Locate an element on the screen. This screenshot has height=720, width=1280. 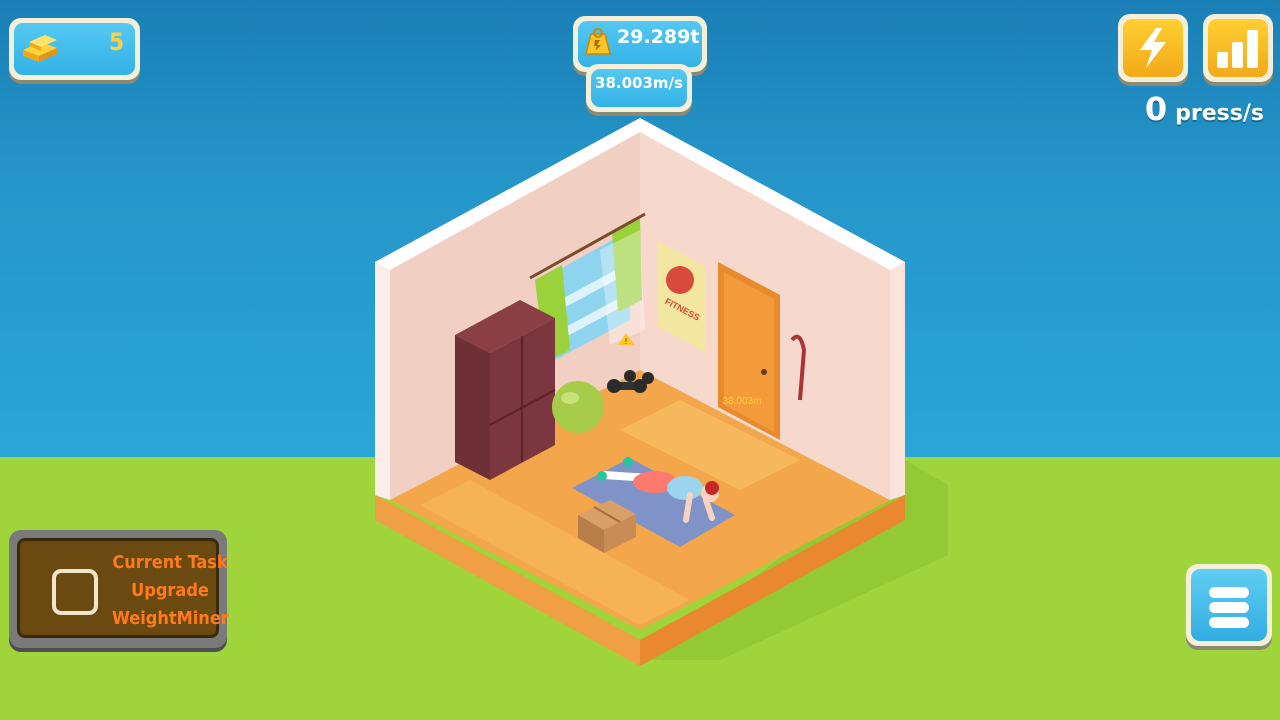
press-rate-value: 0 is located at coordinates (1156, 109).